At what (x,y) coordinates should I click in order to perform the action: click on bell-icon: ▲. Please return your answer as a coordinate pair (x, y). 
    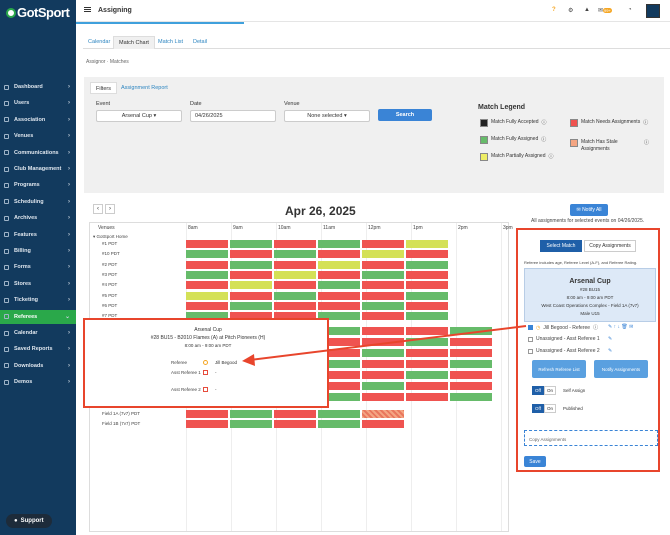
    Looking at the image, I should click on (587, 10).